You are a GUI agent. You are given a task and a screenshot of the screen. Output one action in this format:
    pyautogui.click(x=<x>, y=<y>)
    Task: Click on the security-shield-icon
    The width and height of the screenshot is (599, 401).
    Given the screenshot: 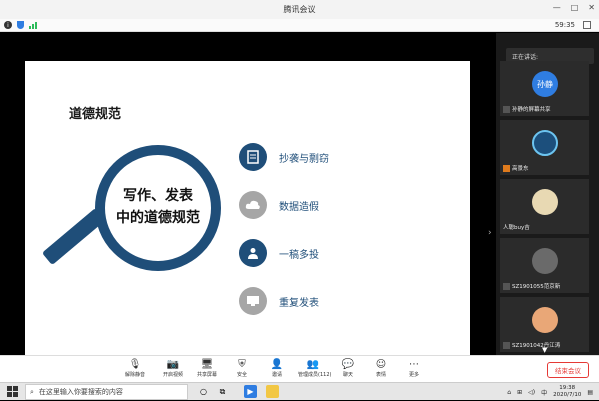 What is the action you would take?
    pyautogui.click(x=20, y=25)
    